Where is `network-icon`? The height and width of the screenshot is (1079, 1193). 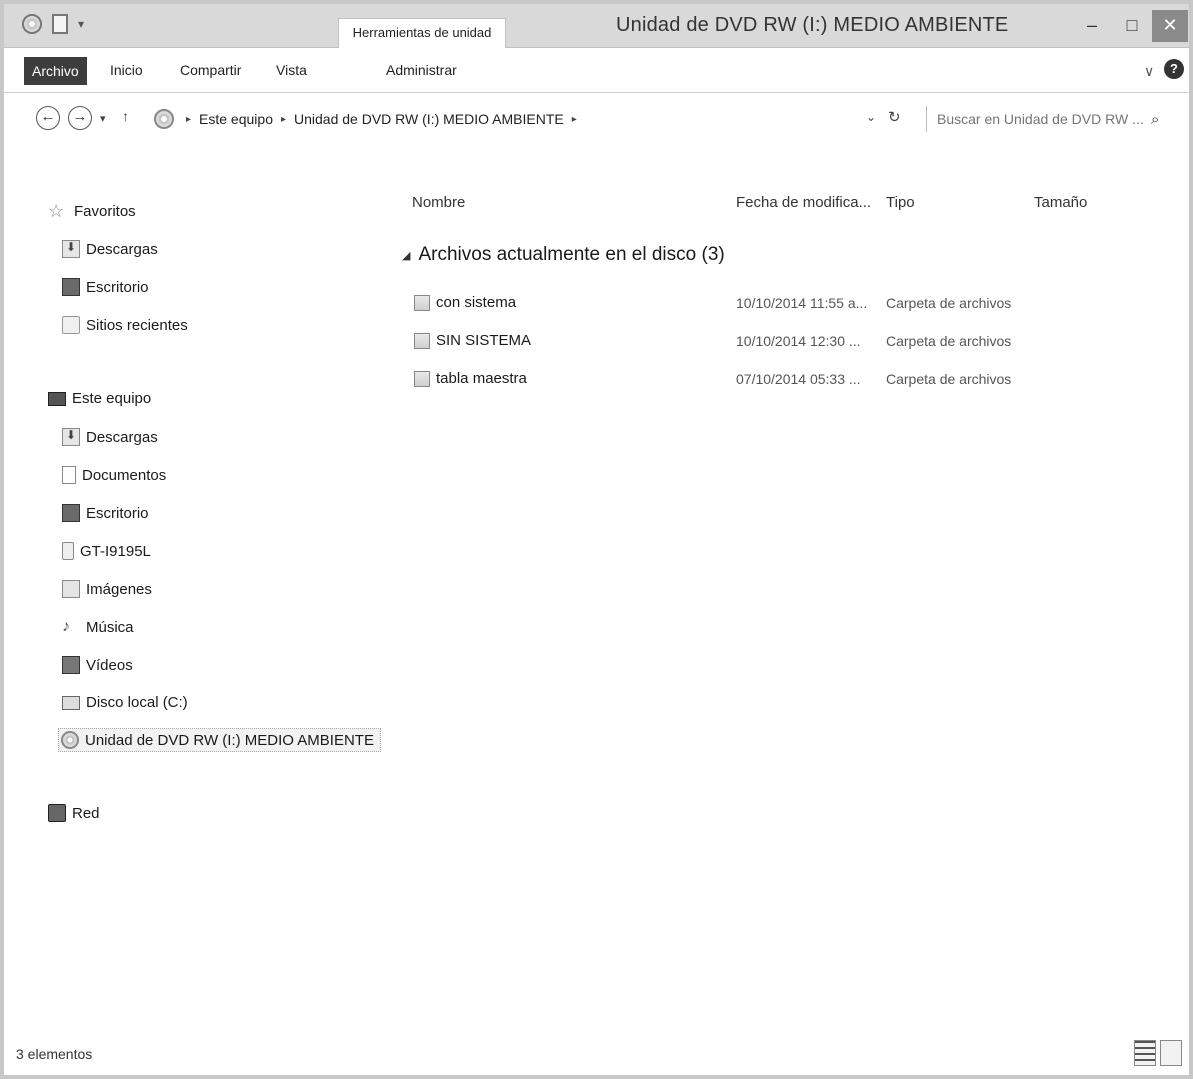
network-icon is located at coordinates (57, 813).